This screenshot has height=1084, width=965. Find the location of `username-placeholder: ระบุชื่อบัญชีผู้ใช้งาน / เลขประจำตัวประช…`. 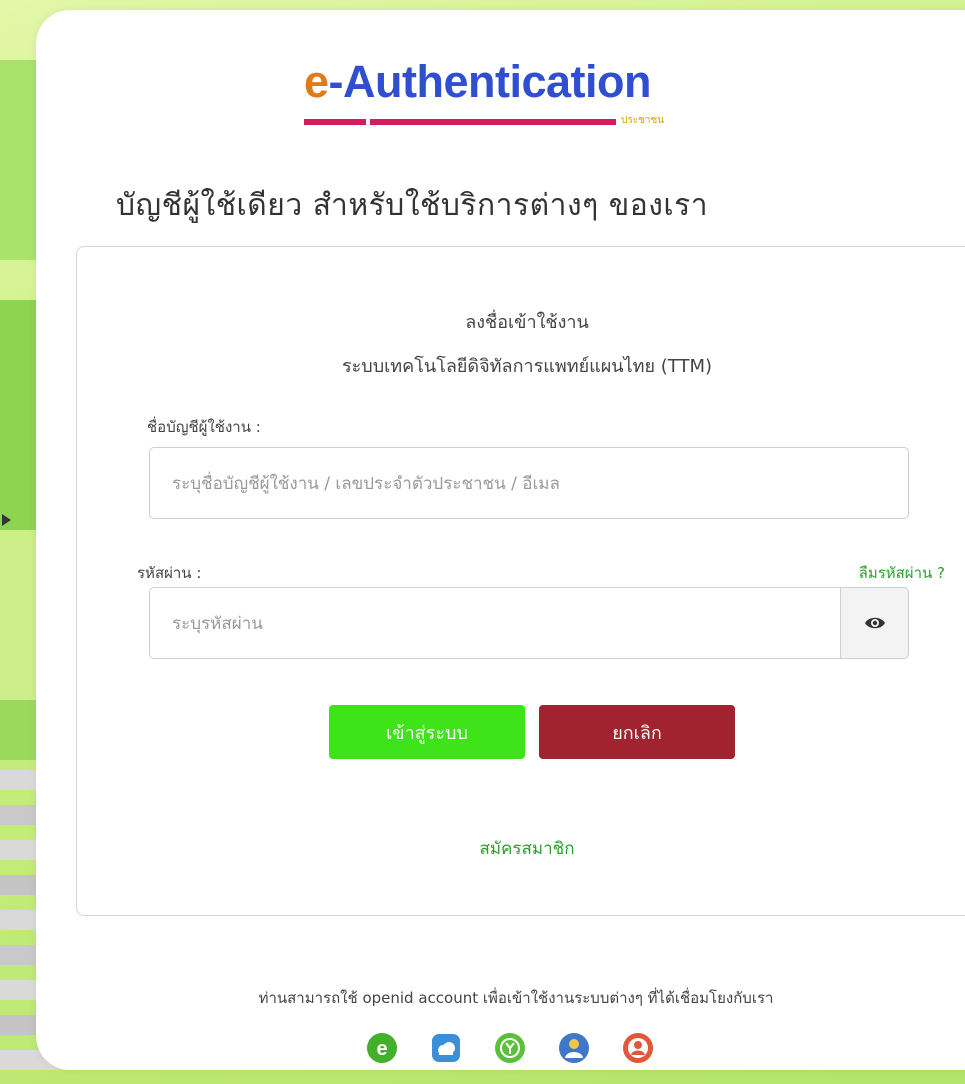

username-placeholder: ระบุชื่อบัญชีผู้ใช้งาน / เลขประจำตัวประช… is located at coordinates (366, 483).